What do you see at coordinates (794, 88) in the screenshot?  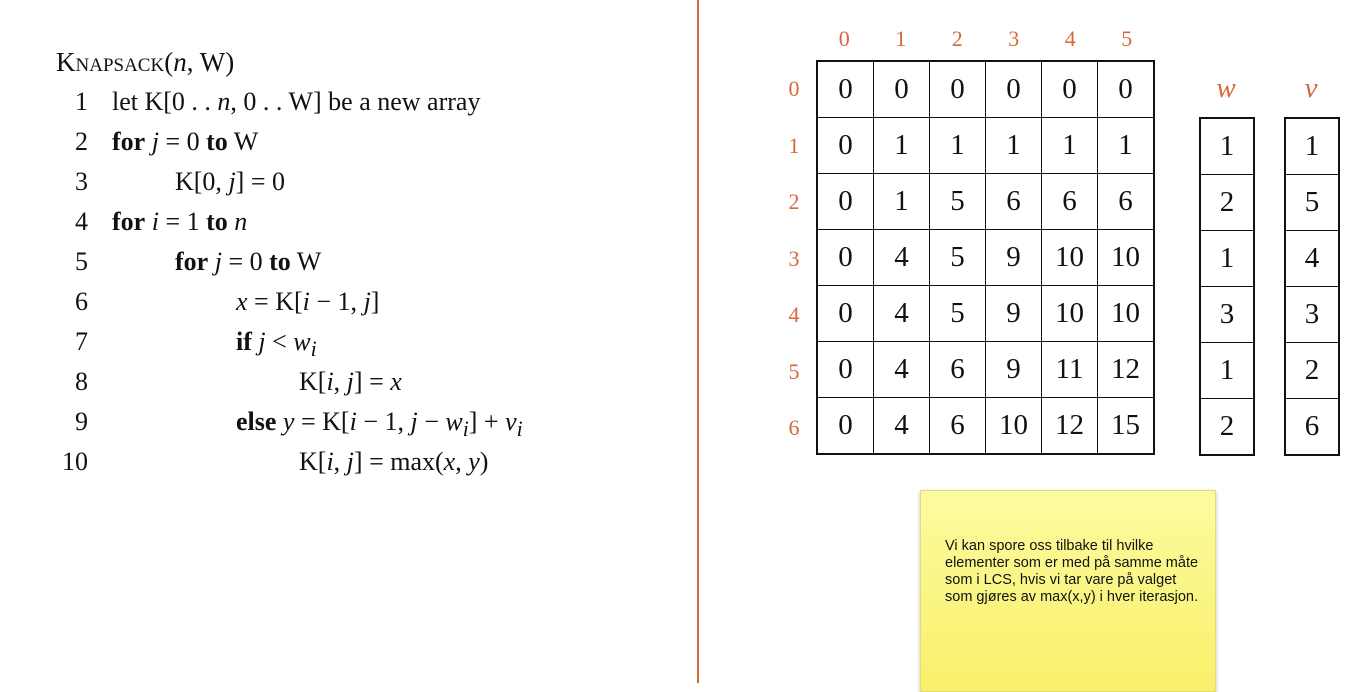 I see `row-index: 0` at bounding box center [794, 88].